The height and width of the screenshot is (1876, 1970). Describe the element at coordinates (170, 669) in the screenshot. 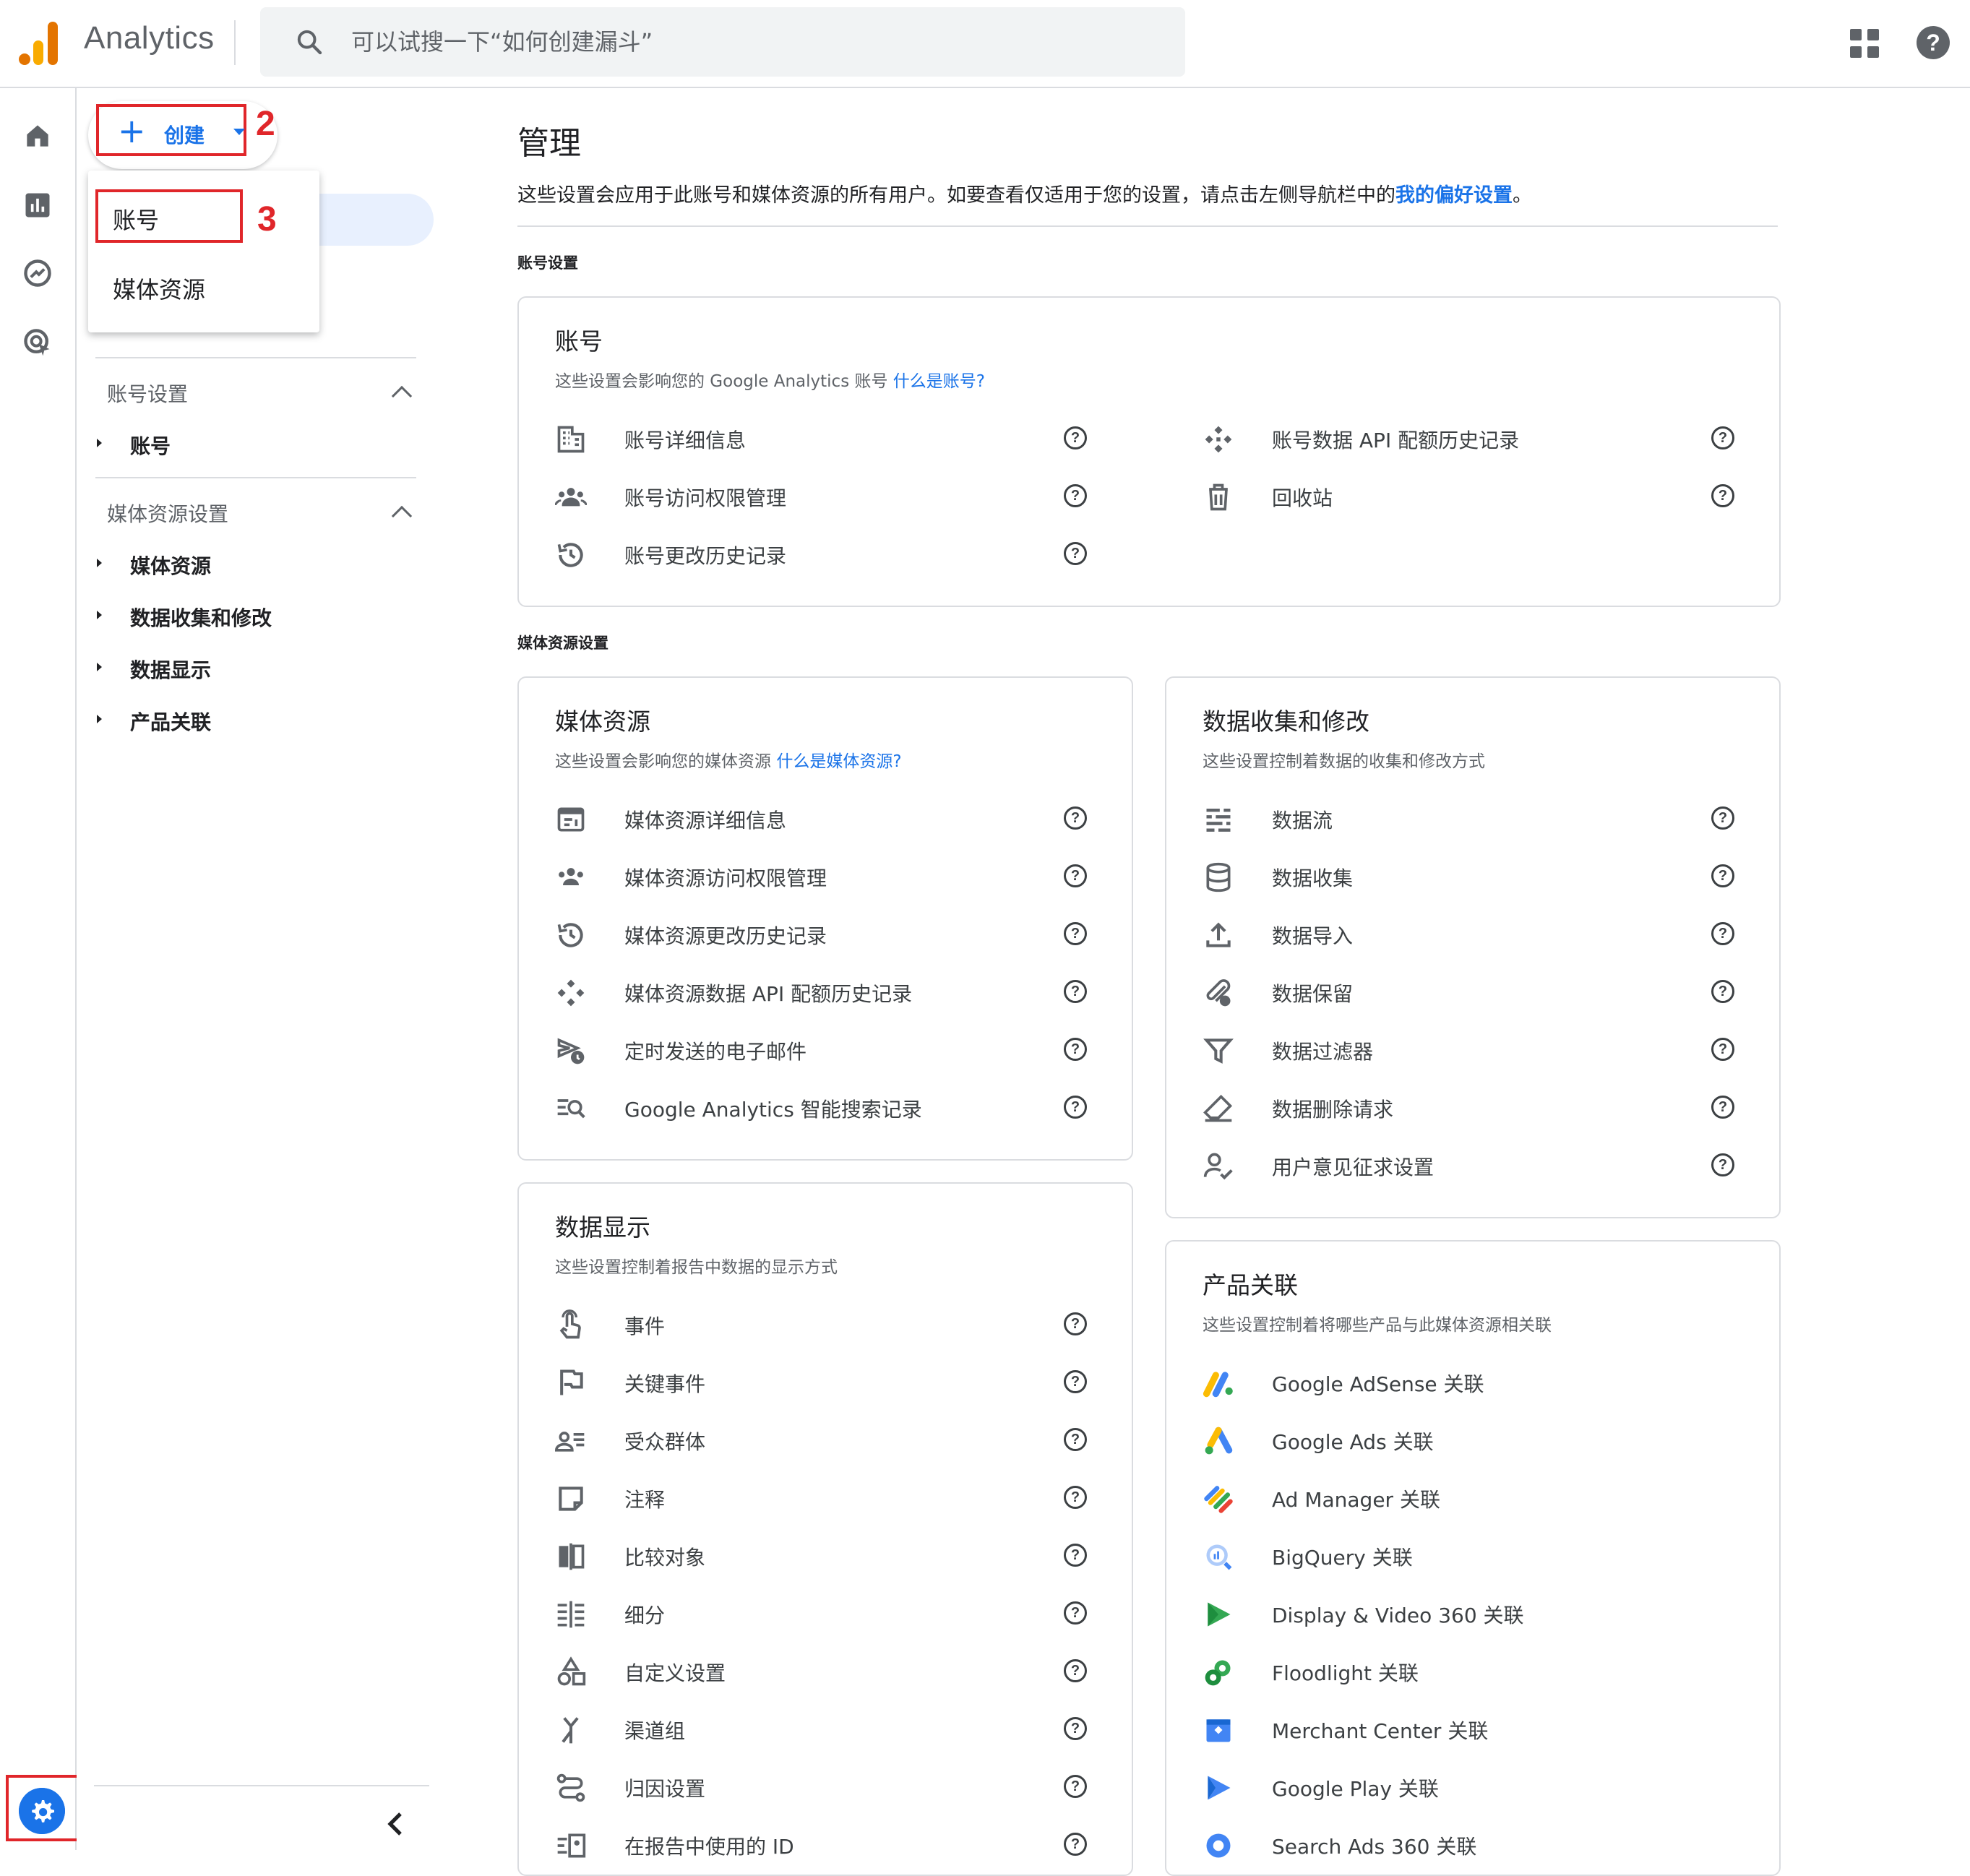

I see `nav-item-data-display: 数据显示` at that location.